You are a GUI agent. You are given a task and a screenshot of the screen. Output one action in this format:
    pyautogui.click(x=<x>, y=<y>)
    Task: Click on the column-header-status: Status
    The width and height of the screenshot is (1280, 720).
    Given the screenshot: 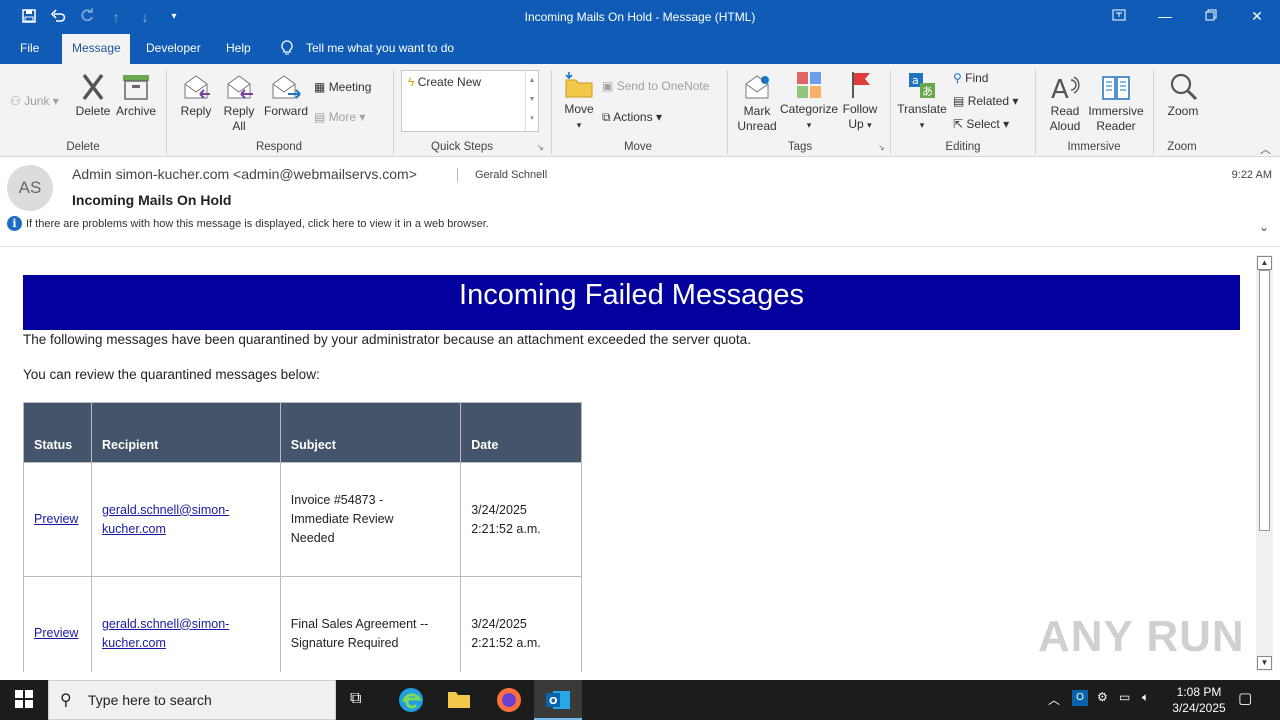 What is the action you would take?
    pyautogui.click(x=57, y=432)
    